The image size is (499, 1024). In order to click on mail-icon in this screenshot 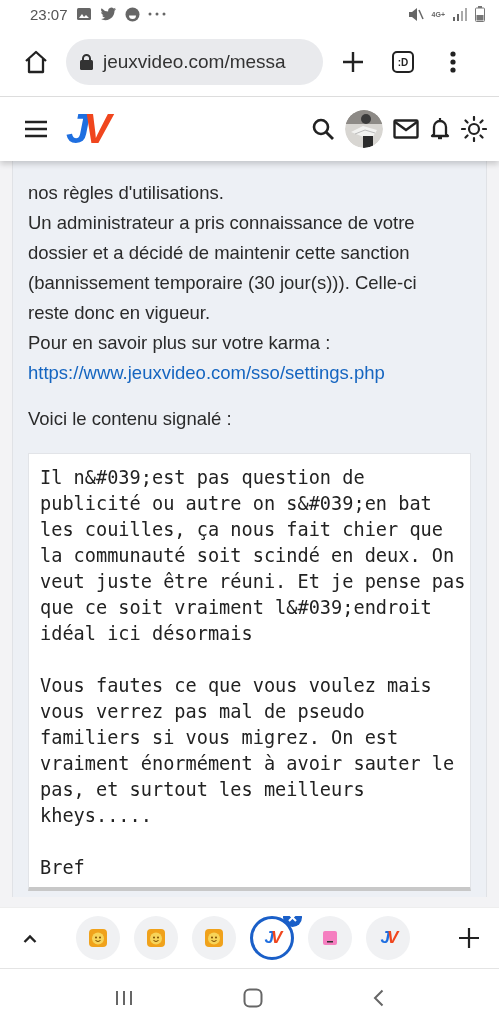, I will do `click(406, 129)`.